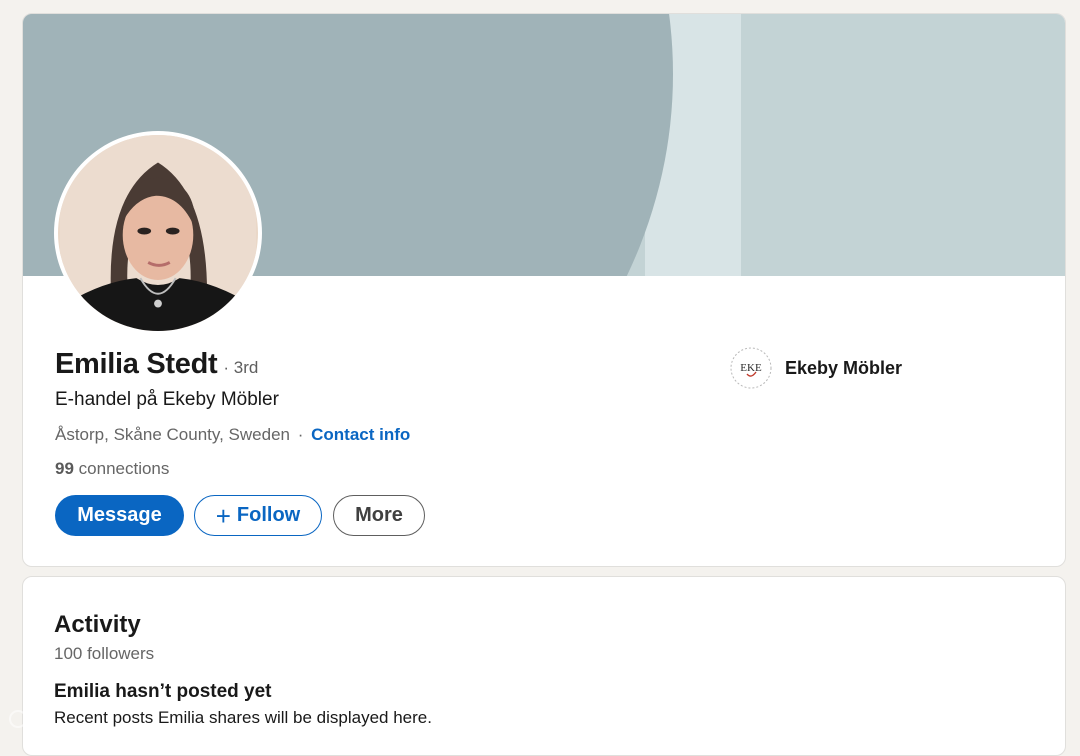  Describe the element at coordinates (104, 654) in the screenshot. I see `followers-count: 100 followers` at that location.